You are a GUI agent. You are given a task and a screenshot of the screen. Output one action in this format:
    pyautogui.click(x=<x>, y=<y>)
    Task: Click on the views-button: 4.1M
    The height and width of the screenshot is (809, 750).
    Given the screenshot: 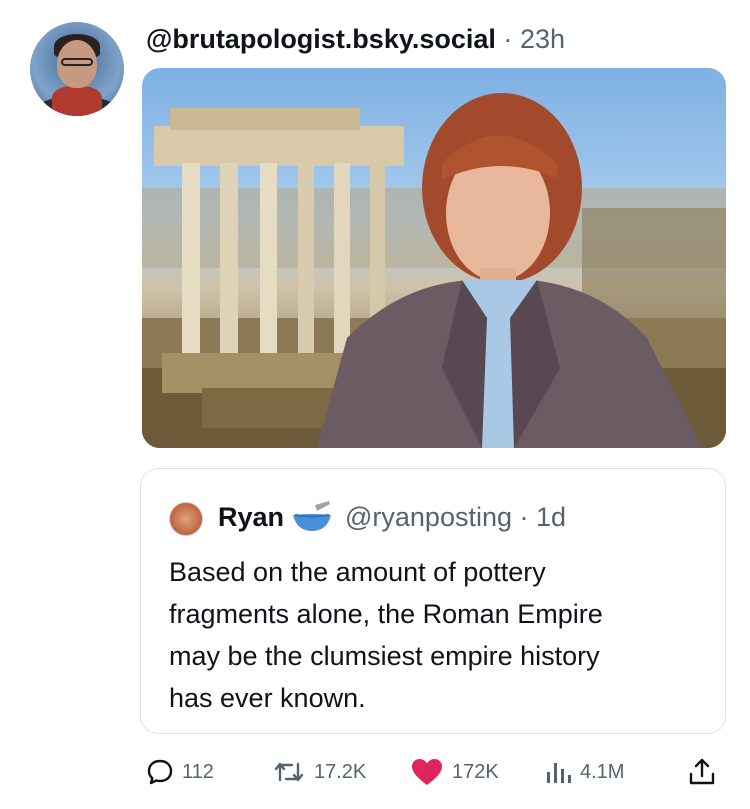 What is the action you would take?
    pyautogui.click(x=584, y=772)
    